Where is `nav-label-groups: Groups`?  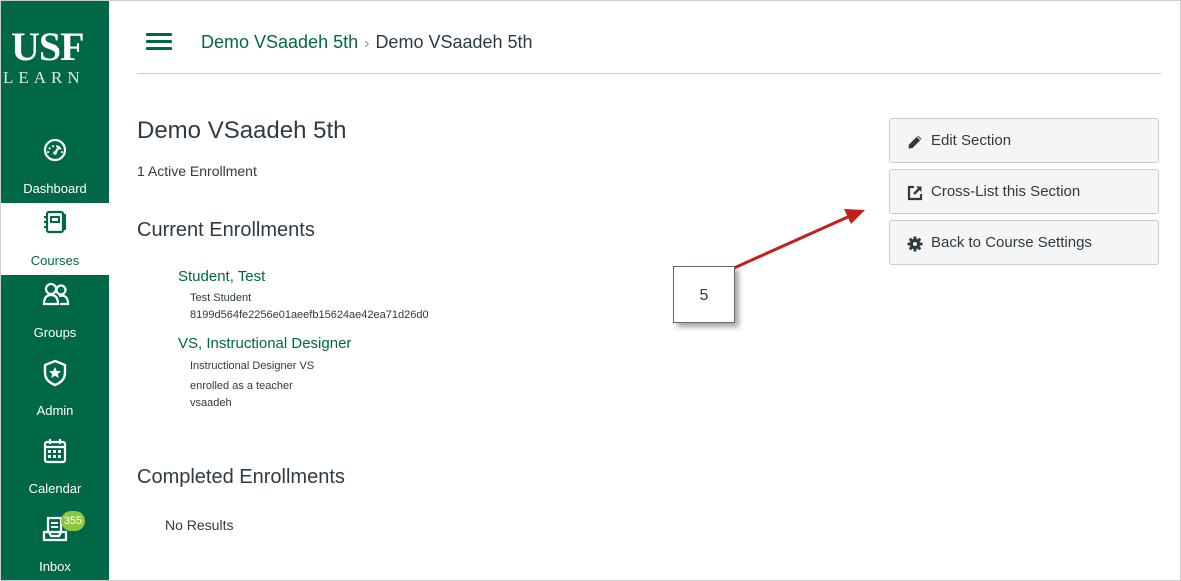
nav-label-groups: Groups is located at coordinates (55, 332).